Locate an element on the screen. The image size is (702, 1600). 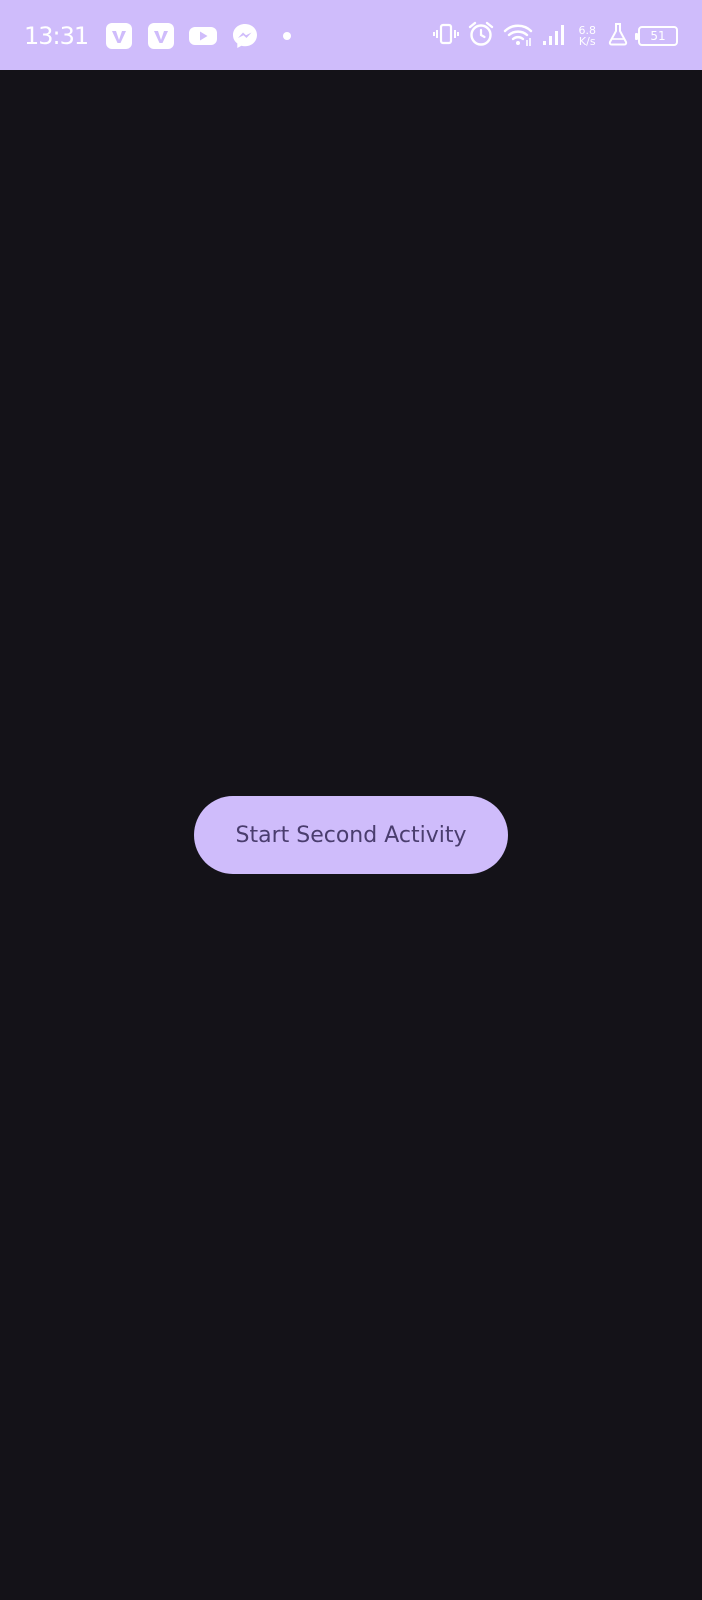
start-second-activity-button: Start Second Activity is located at coordinates (351, 835).